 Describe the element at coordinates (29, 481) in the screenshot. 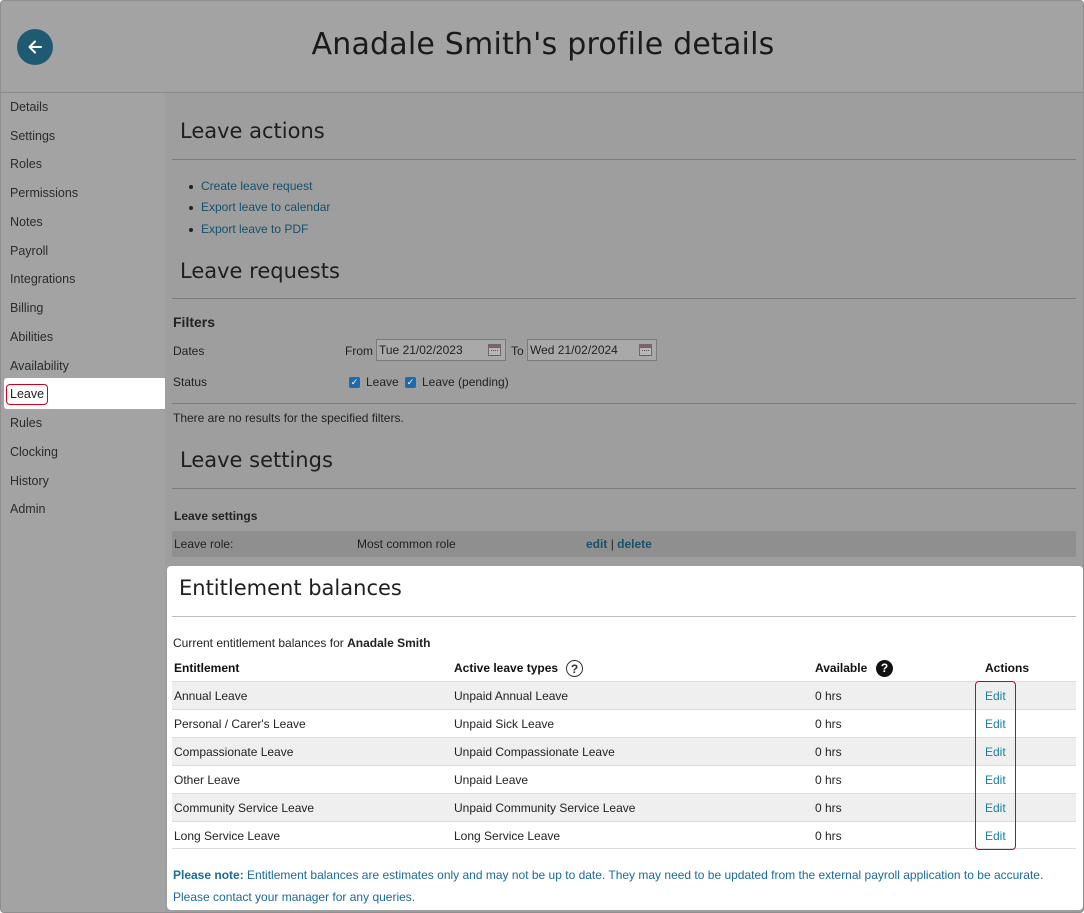

I see `sidebar-item-history: History` at that location.